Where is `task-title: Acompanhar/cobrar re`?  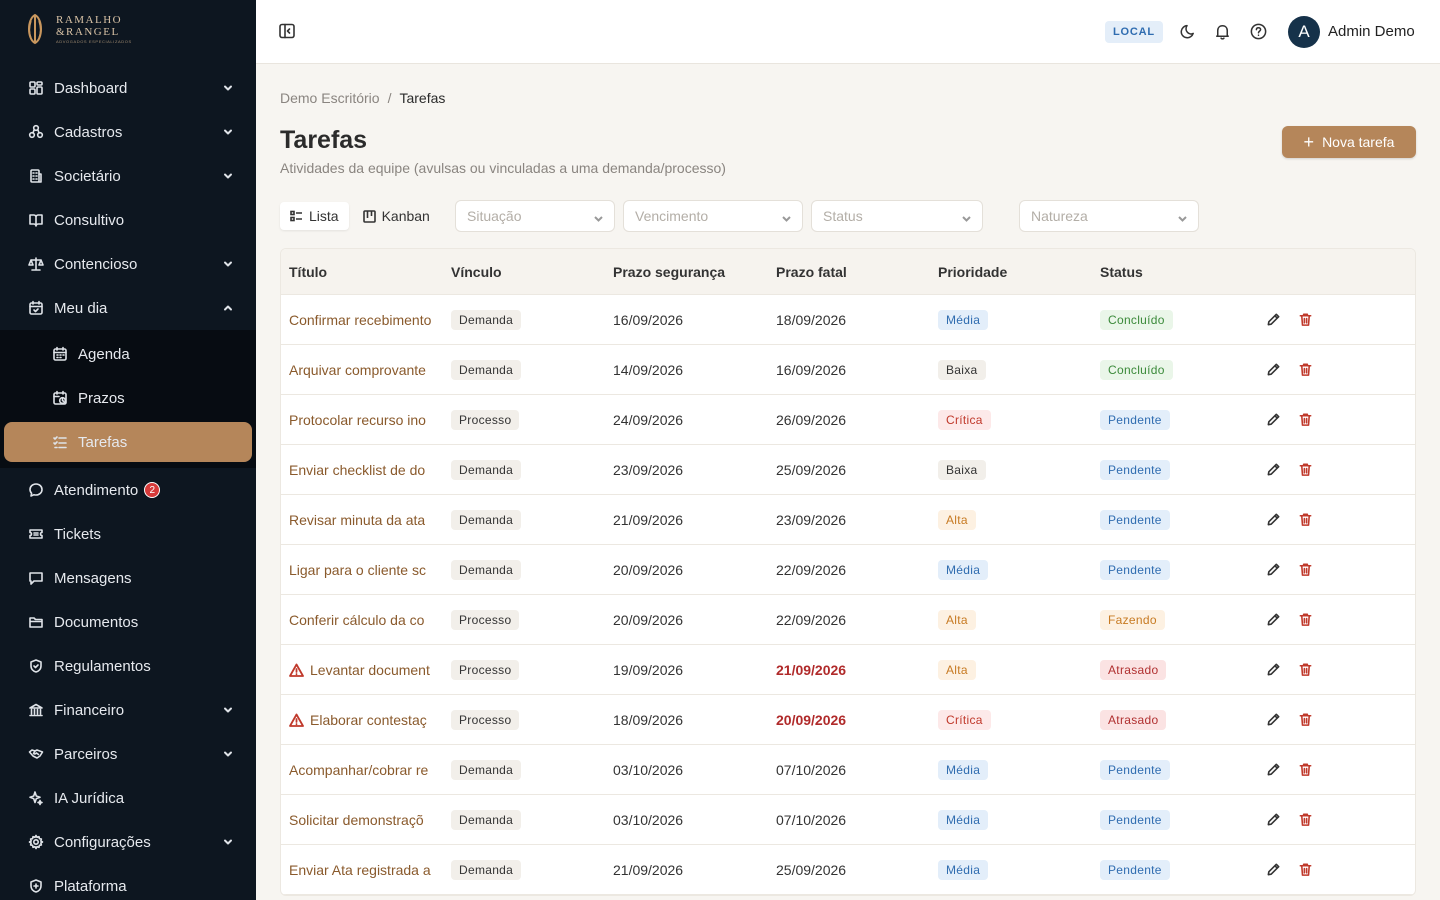
task-title: Acompanhar/cobrar re is located at coordinates (358, 770).